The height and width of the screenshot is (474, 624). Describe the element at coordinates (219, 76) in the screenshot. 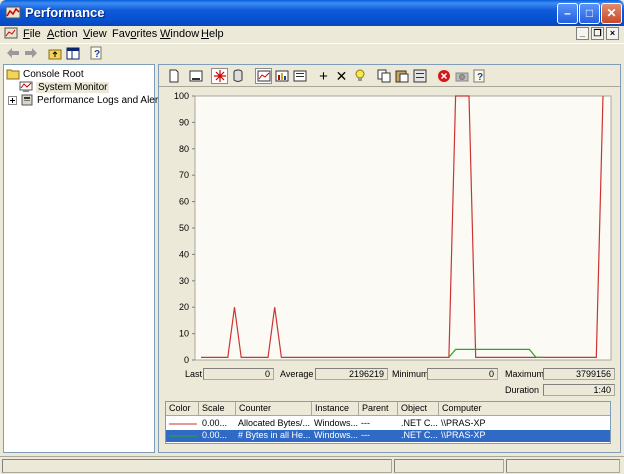

I see `view-current-activity-button` at that location.